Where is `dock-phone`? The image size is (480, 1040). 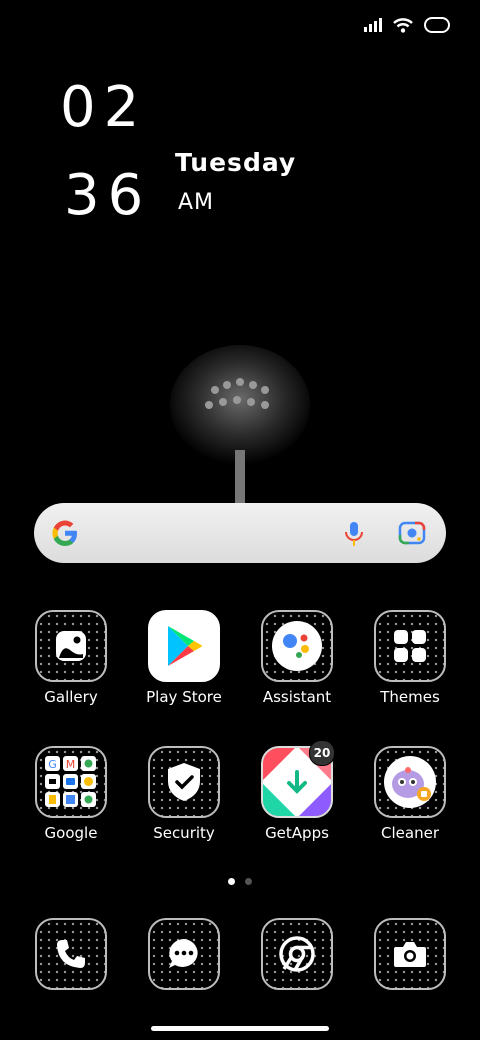
dock-phone is located at coordinates (71, 954).